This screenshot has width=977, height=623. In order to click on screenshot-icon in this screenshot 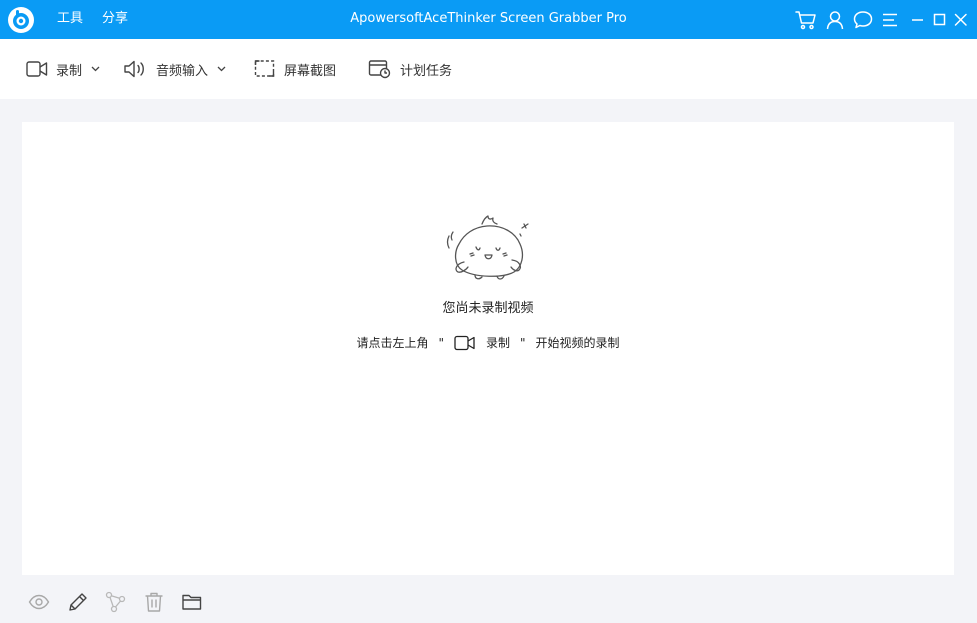, I will do `click(264, 68)`.